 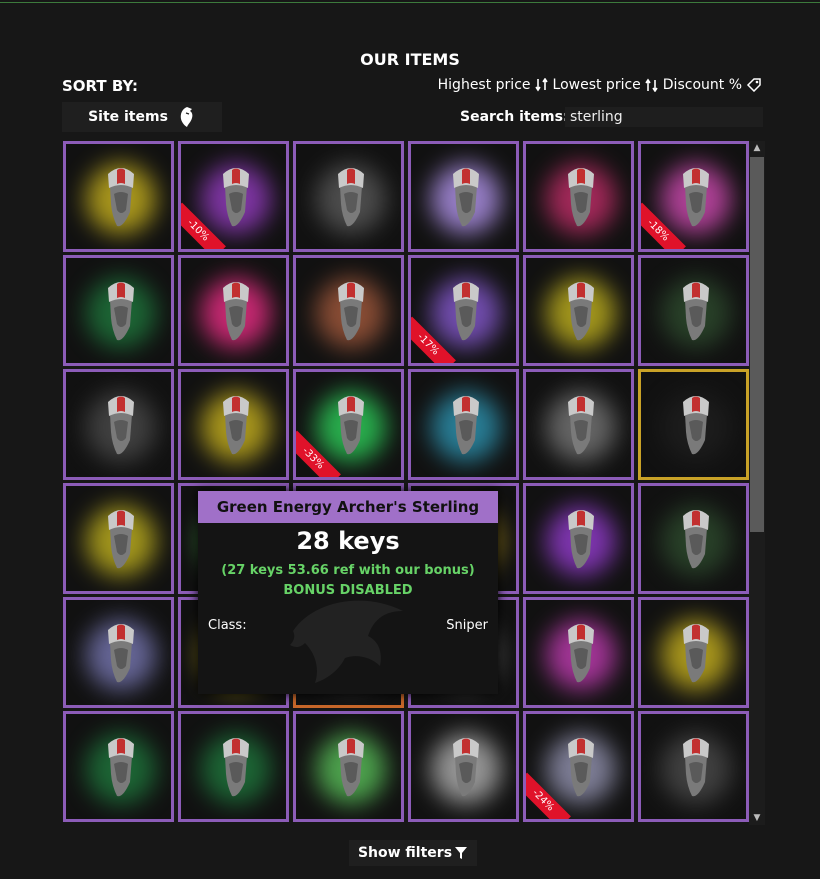 I want to click on scrollbar-thumb, so click(x=757, y=344).